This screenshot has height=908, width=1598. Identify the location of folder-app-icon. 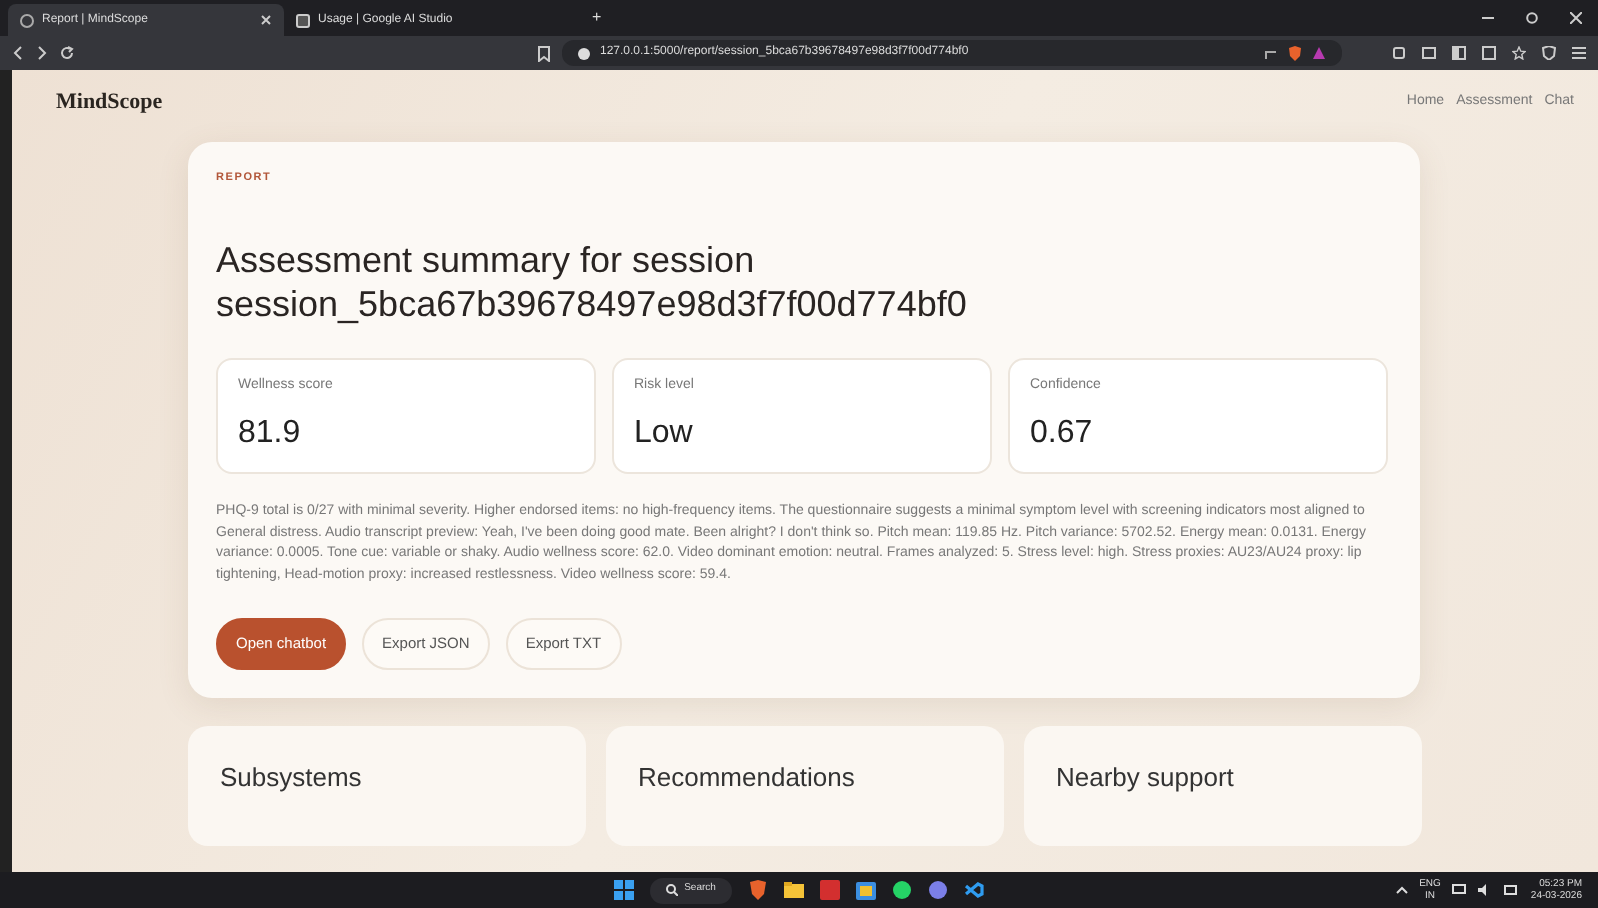
(793, 890).